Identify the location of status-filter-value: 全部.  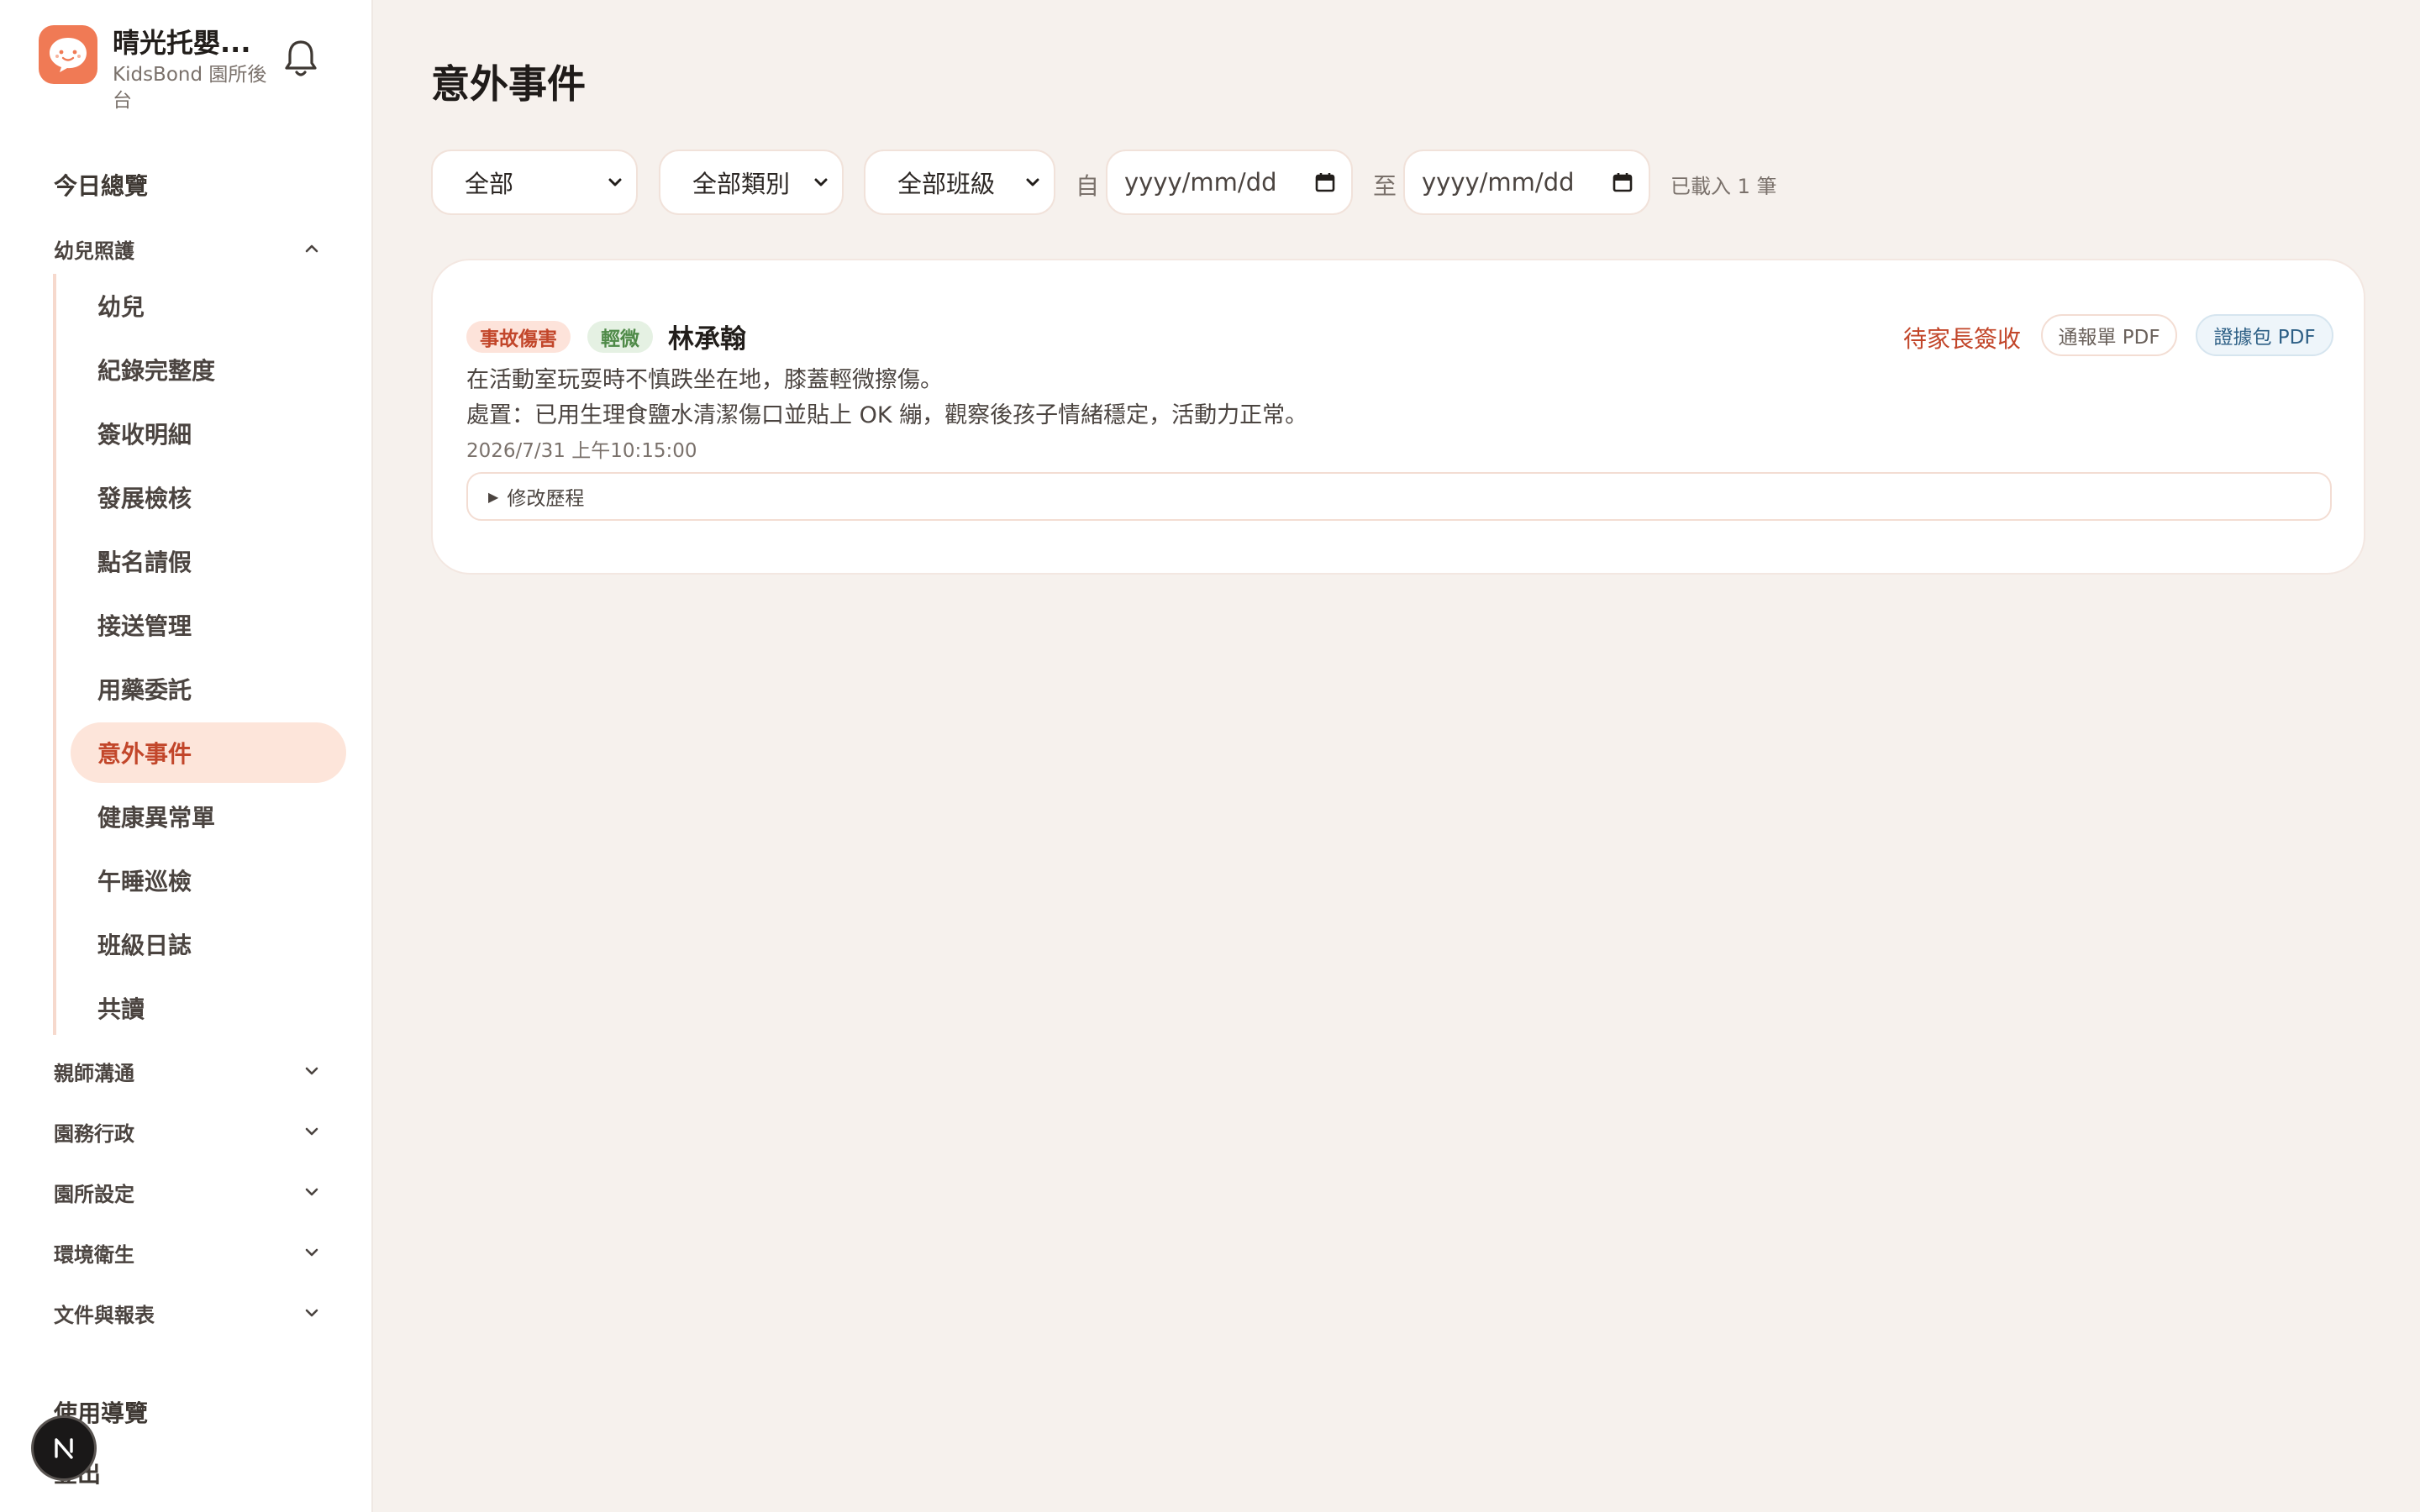
(490, 184).